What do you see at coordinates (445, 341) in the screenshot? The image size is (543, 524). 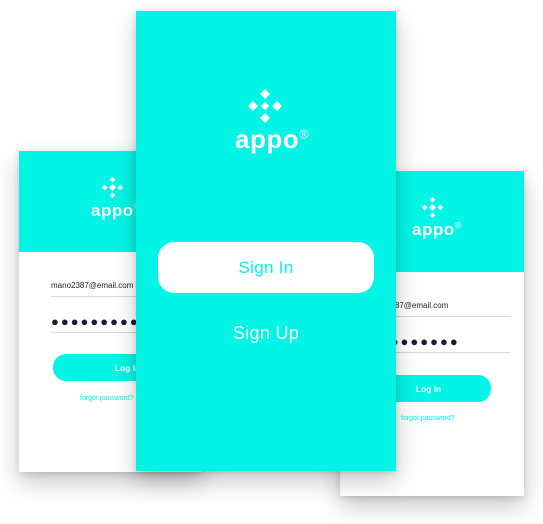 I see `password-field: ●●●●●●●●●` at bounding box center [445, 341].